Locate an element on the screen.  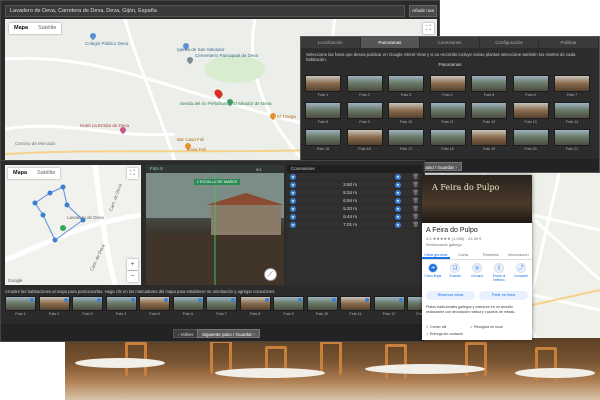
room-thumbnail: Foto 3 is located at coordinates (87, 307).